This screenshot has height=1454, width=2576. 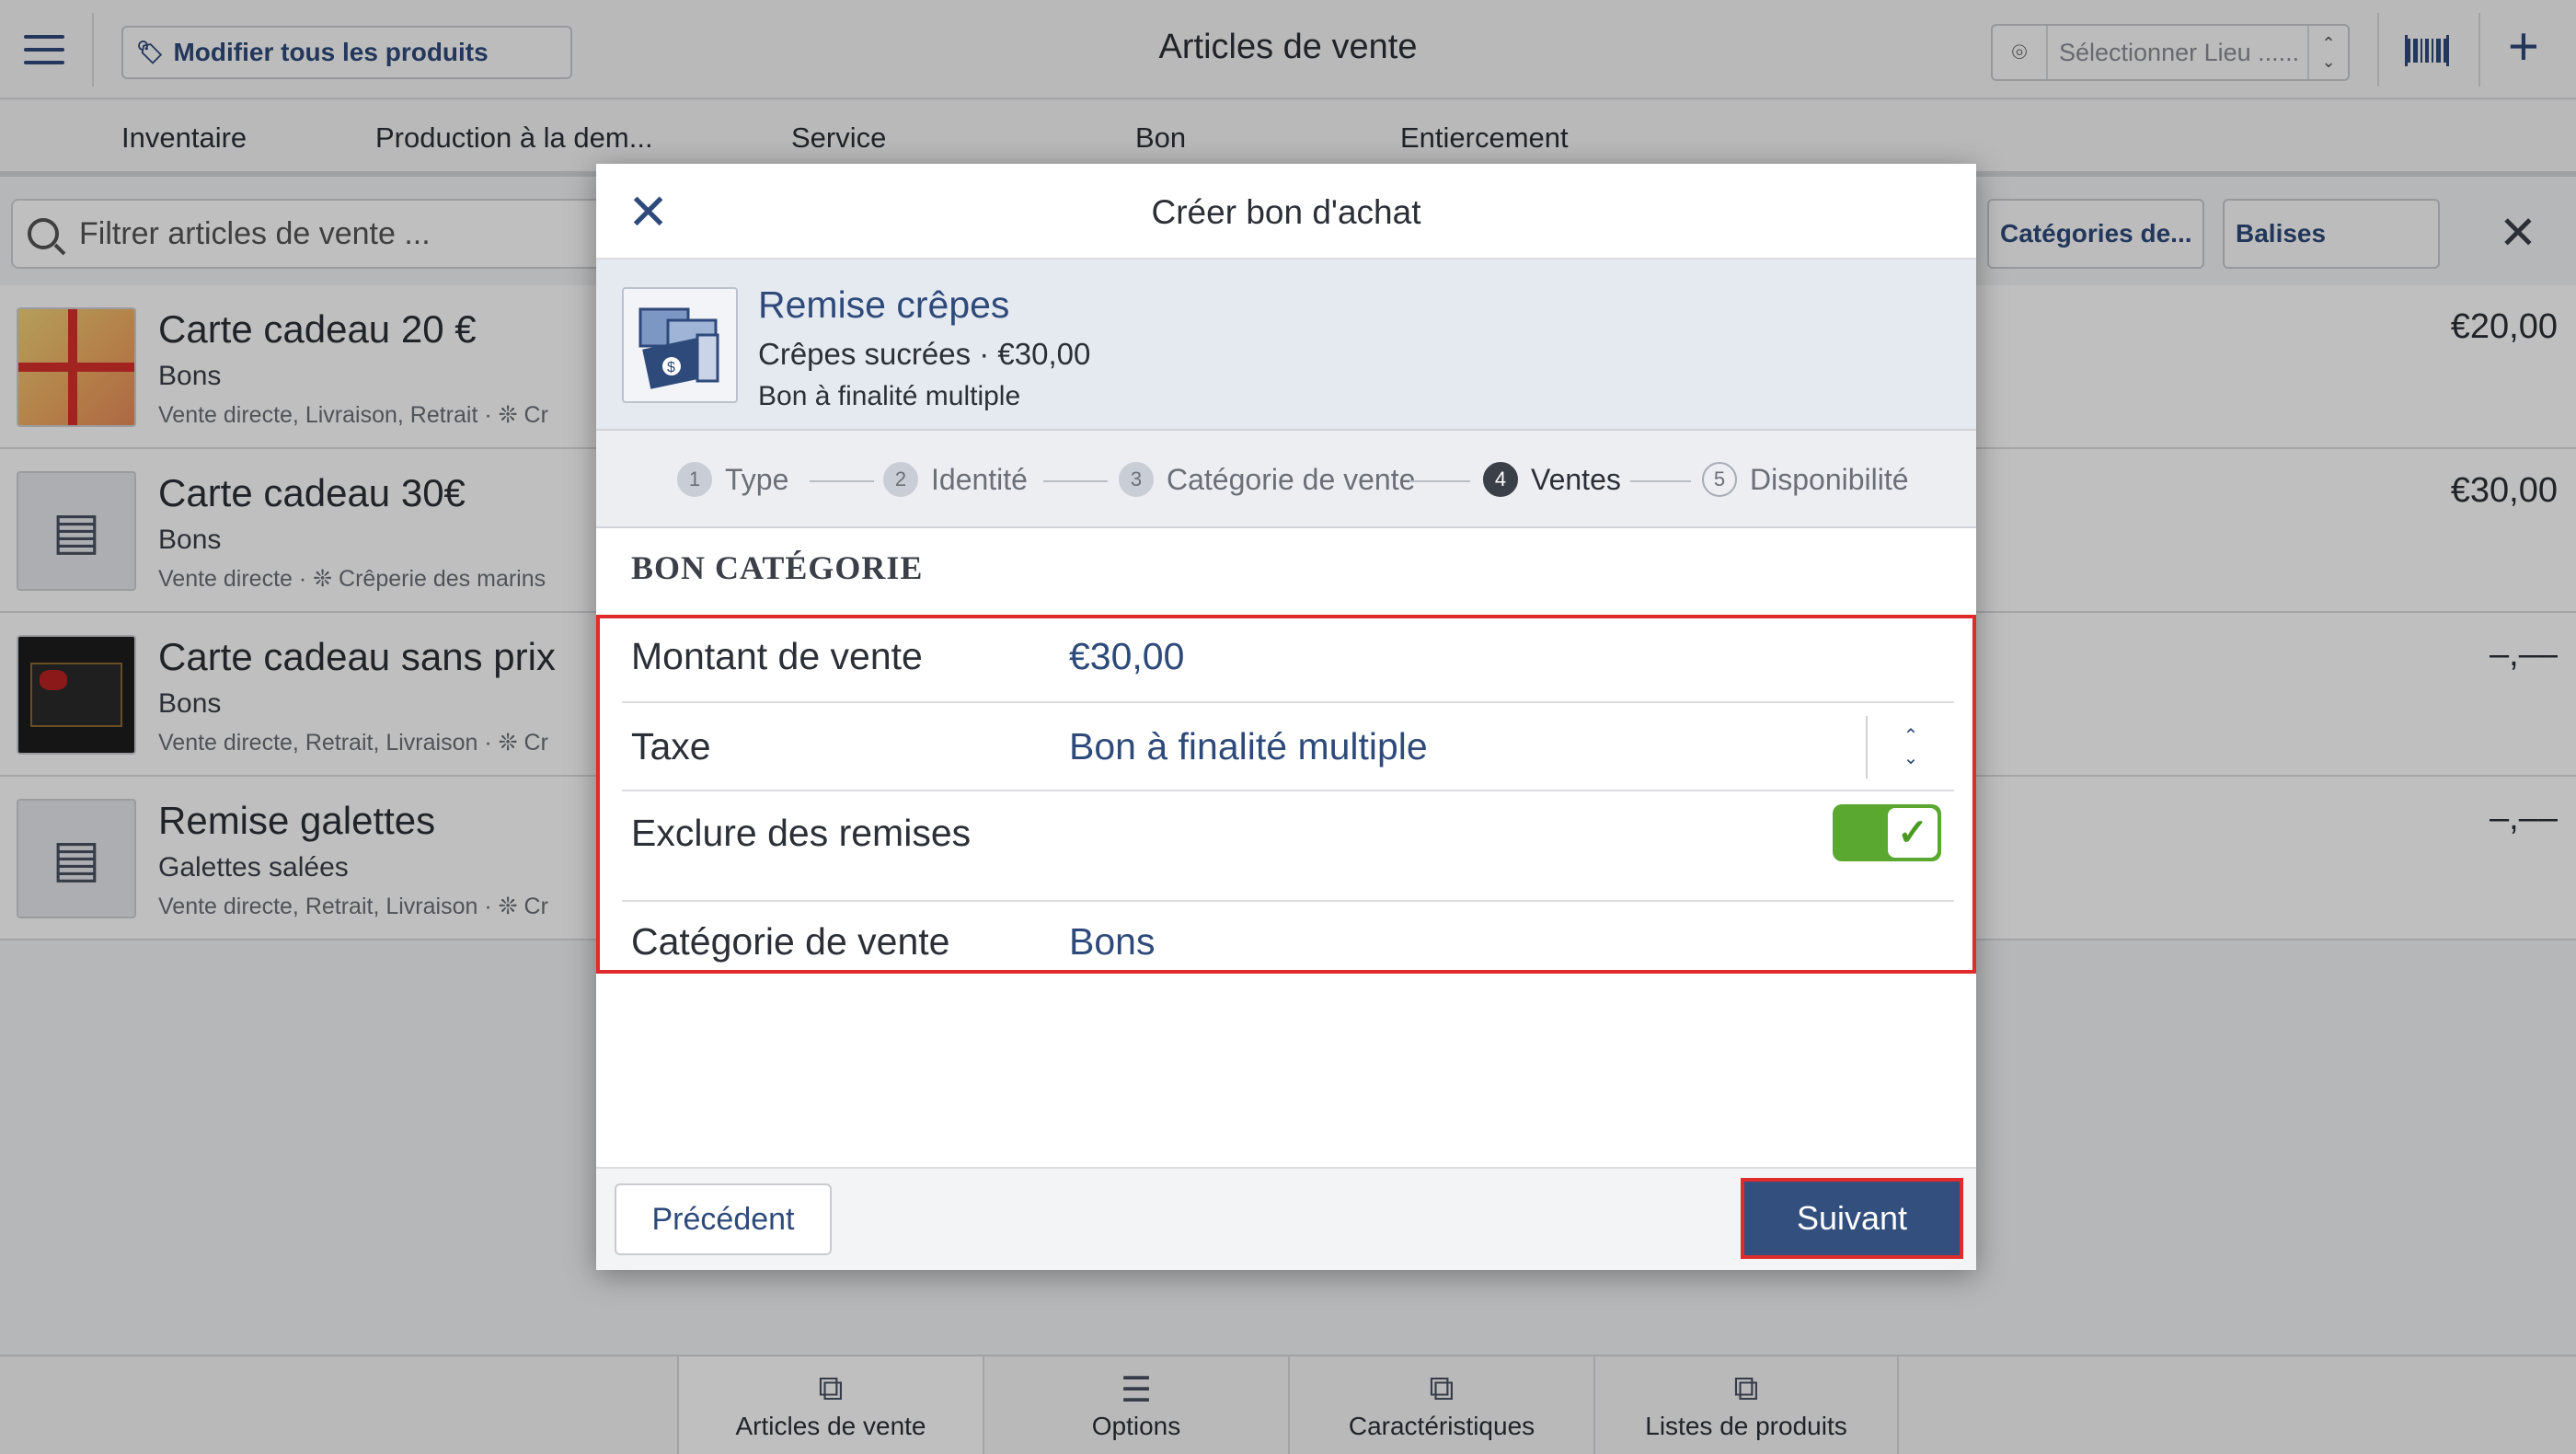 What do you see at coordinates (757, 479) in the screenshot?
I see `step-label: Type` at bounding box center [757, 479].